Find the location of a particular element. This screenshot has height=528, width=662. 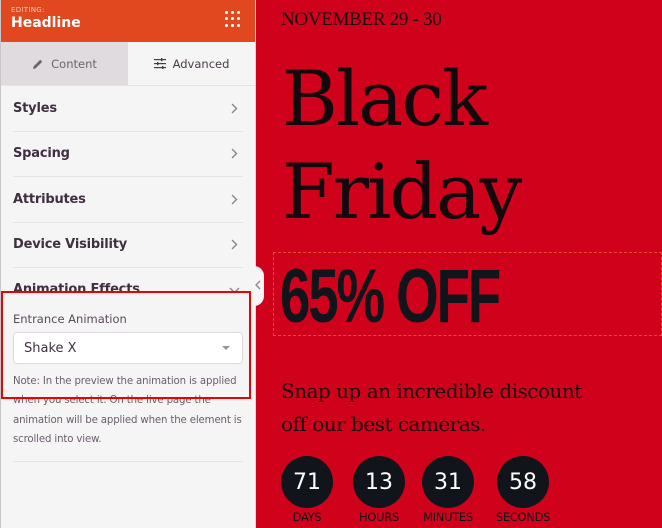

countdown-days: 71 DAYS is located at coordinates (317, 490).